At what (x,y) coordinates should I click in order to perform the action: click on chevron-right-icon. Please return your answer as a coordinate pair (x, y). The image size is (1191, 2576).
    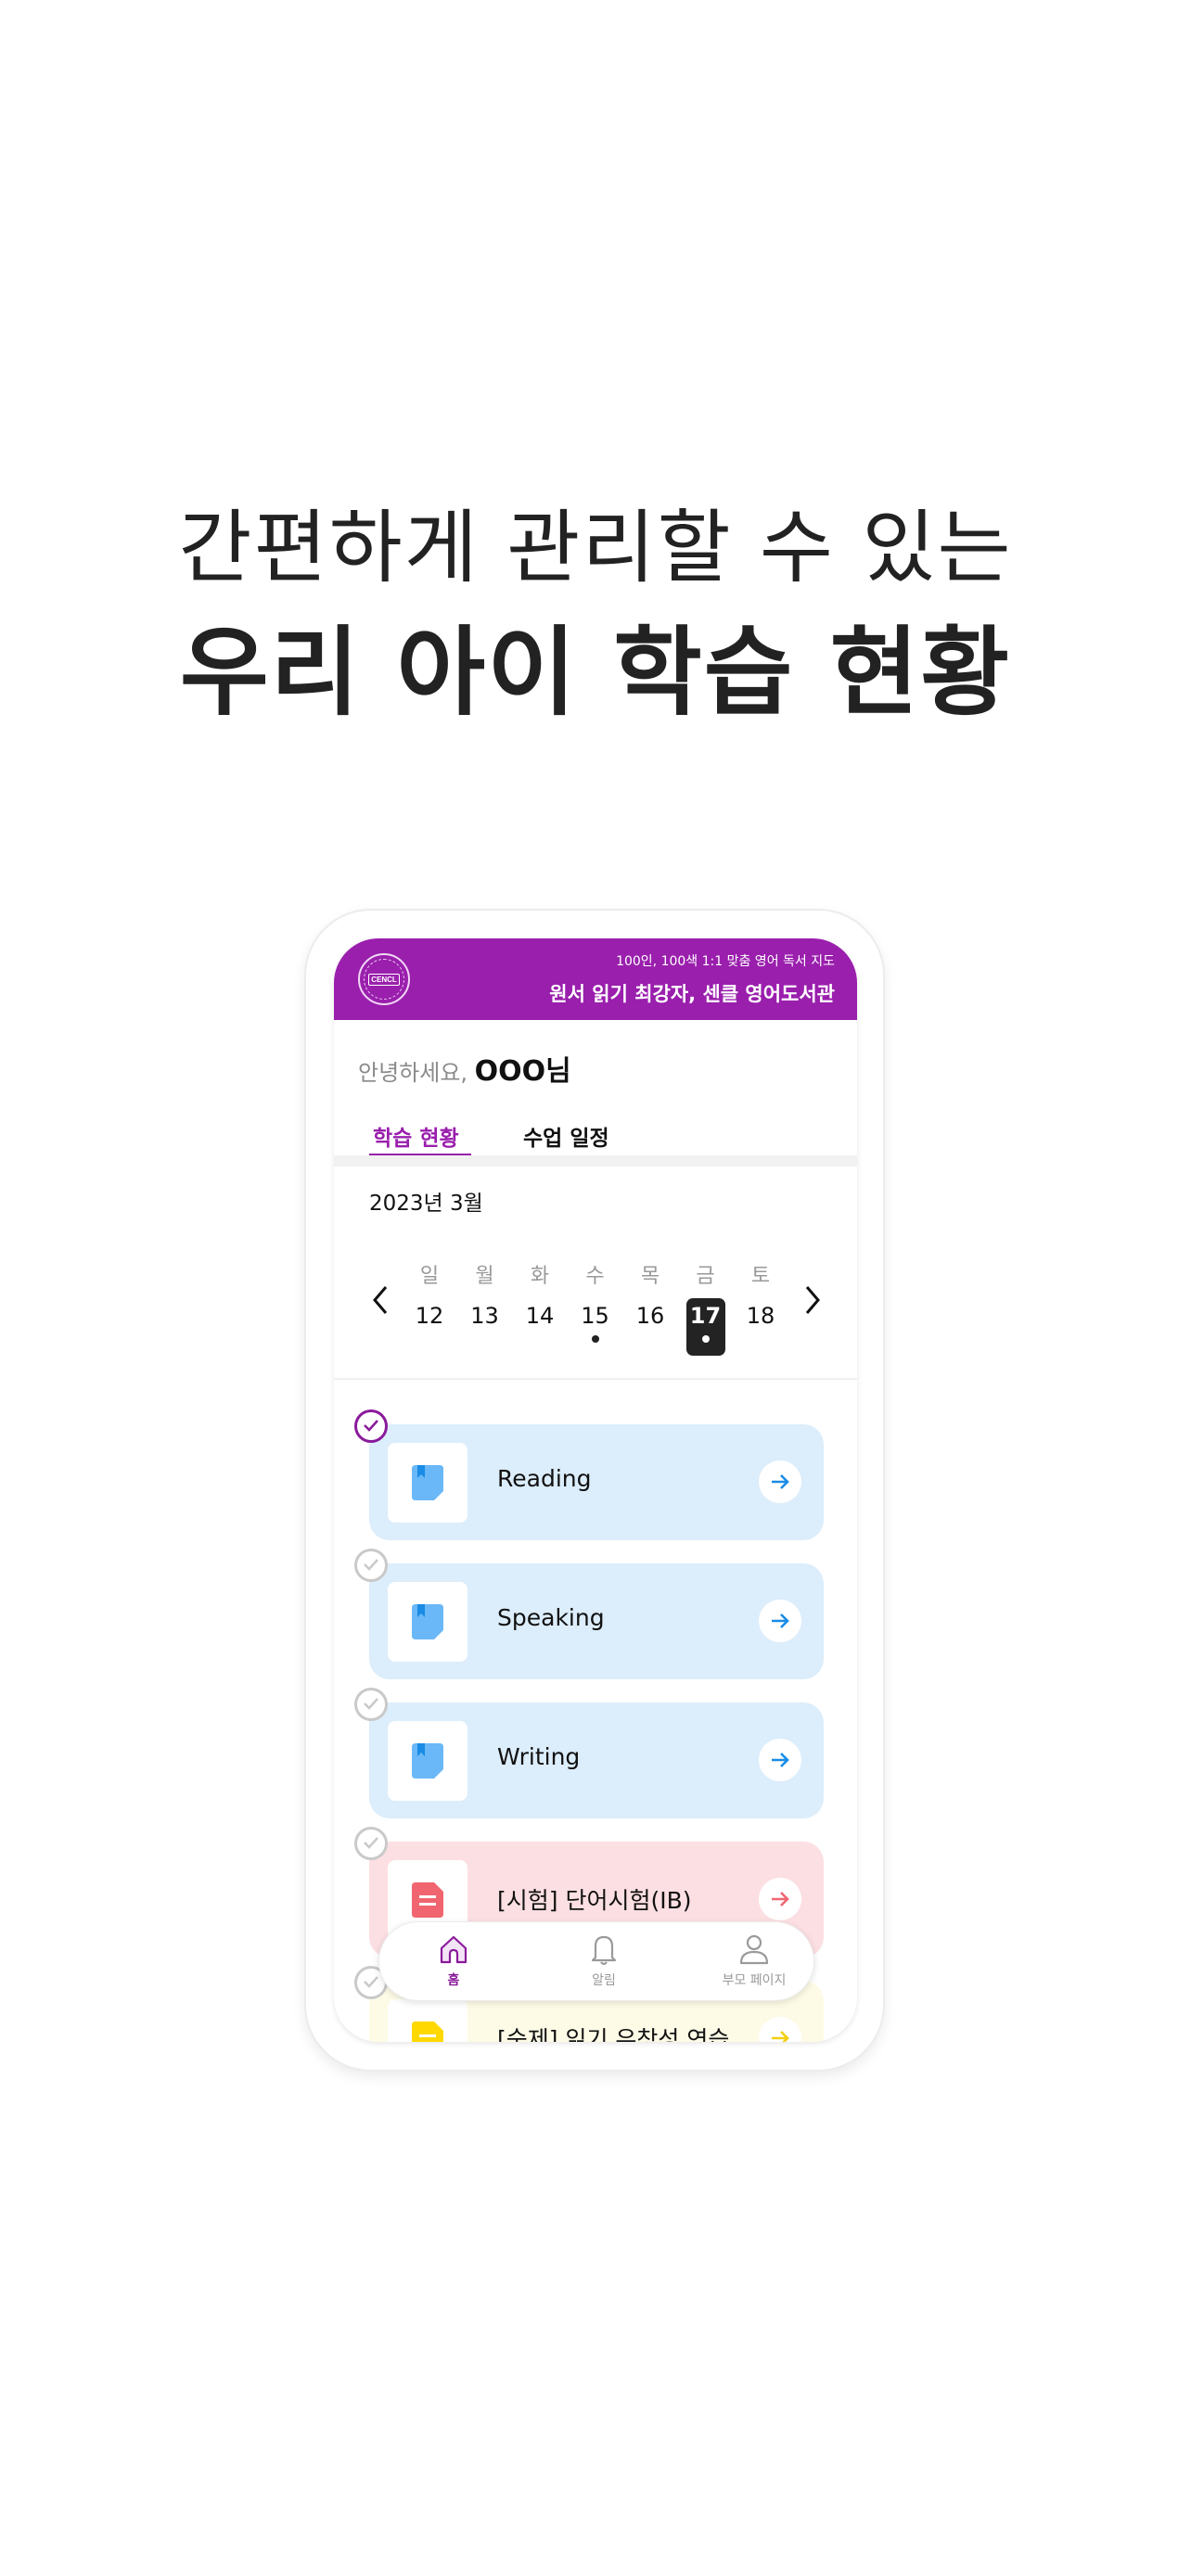
    Looking at the image, I should click on (812, 1300).